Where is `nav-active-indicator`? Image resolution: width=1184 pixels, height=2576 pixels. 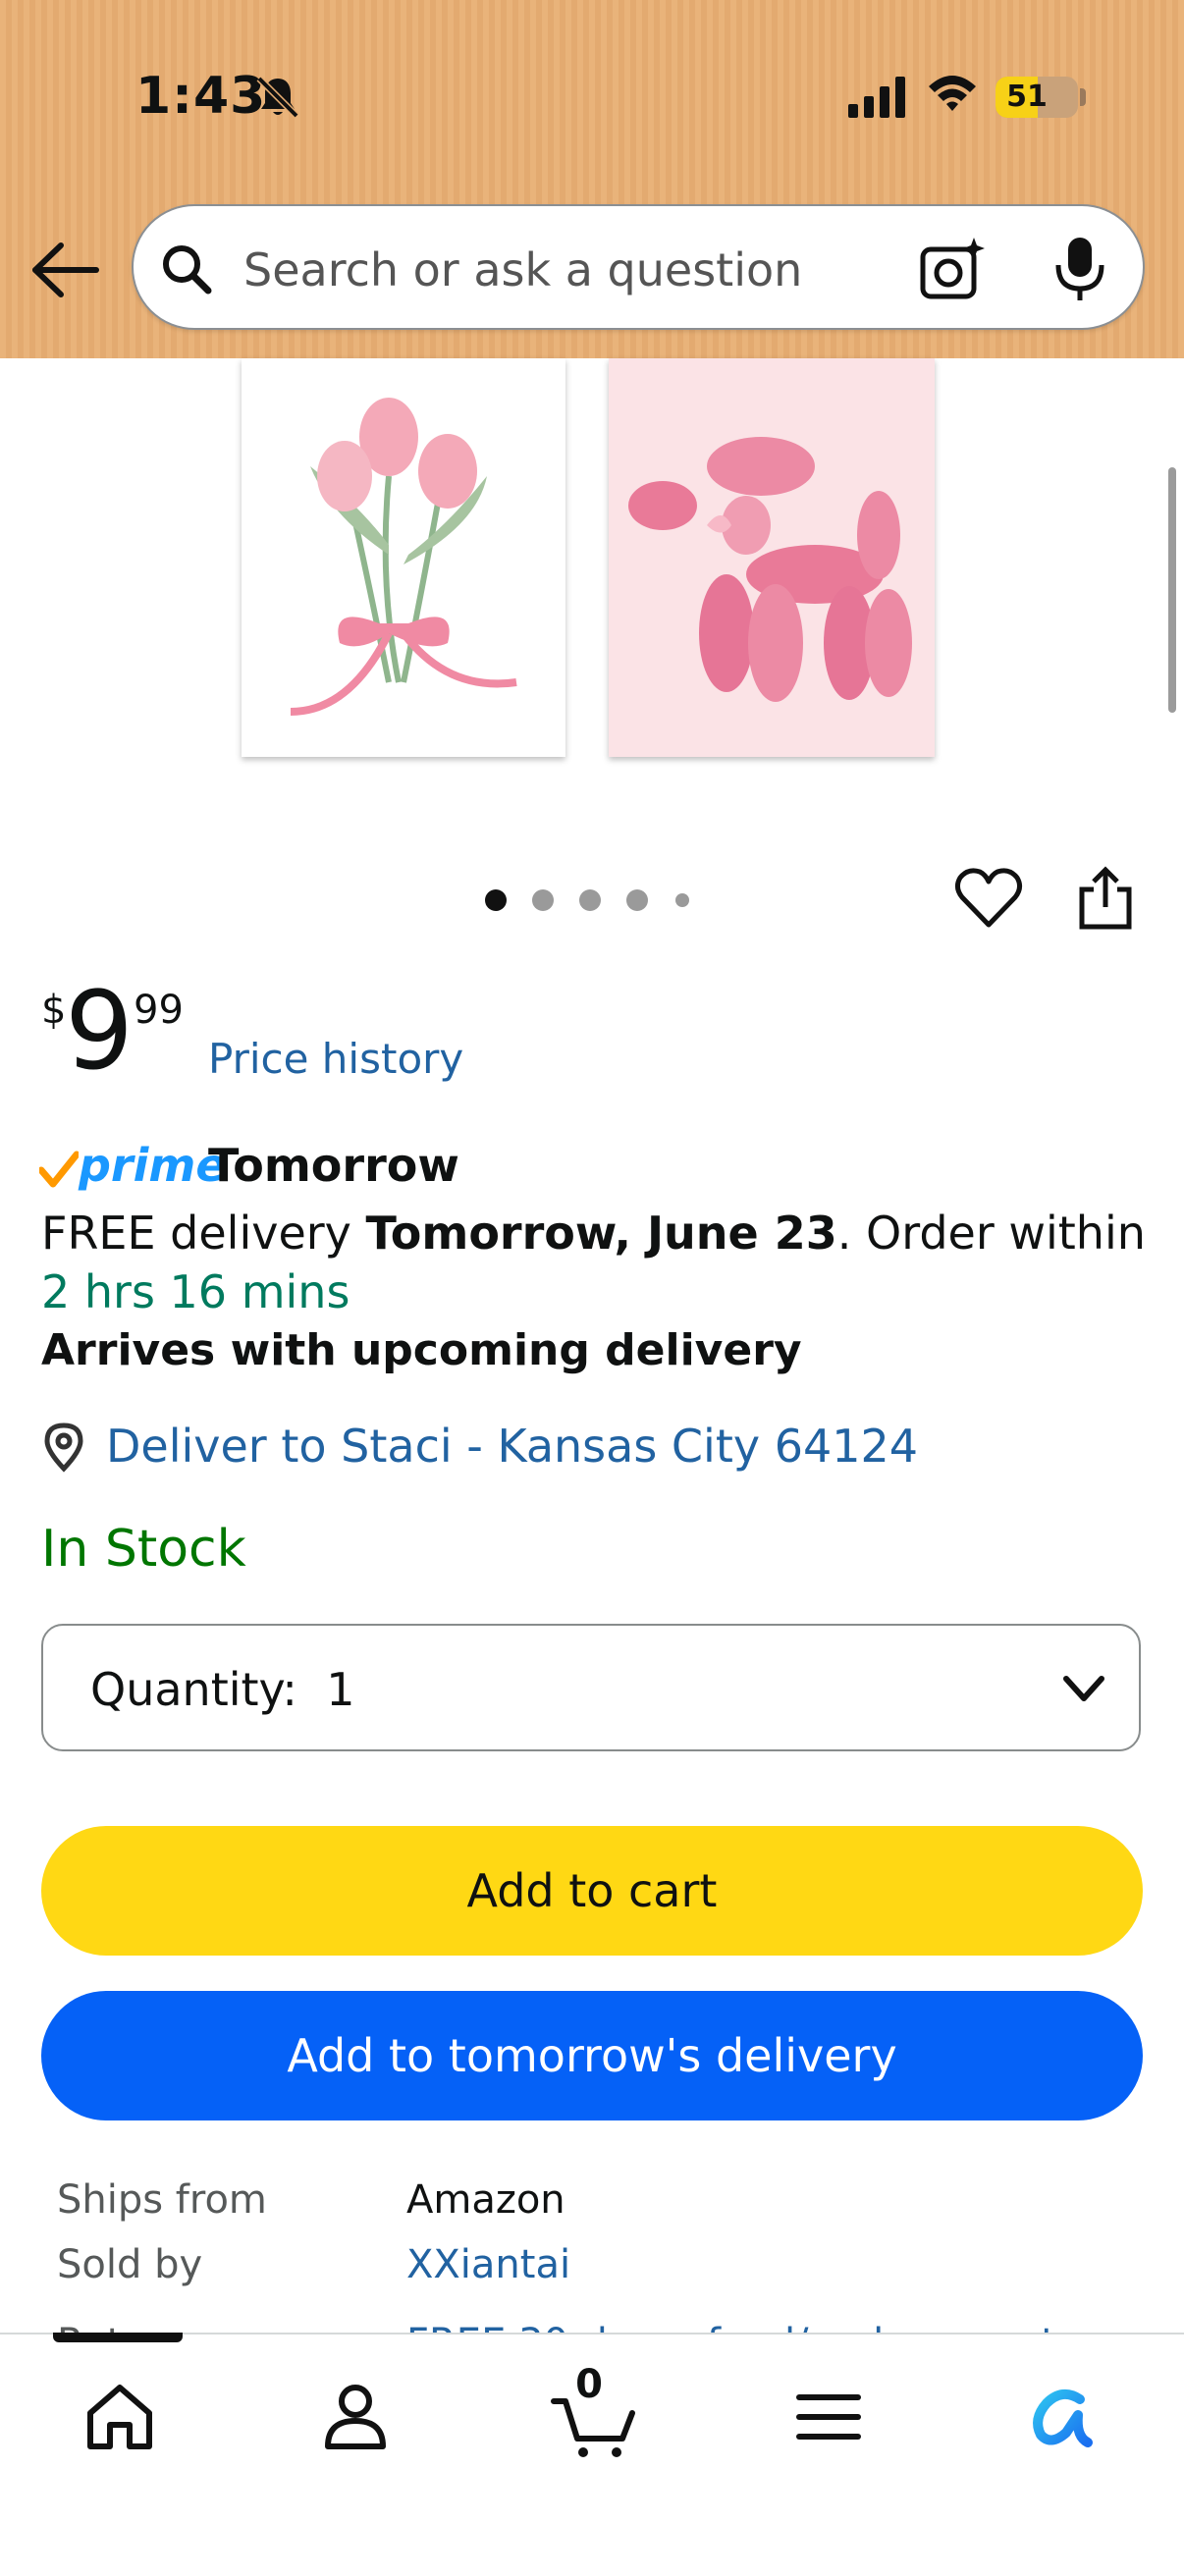 nav-active-indicator is located at coordinates (118, 2337).